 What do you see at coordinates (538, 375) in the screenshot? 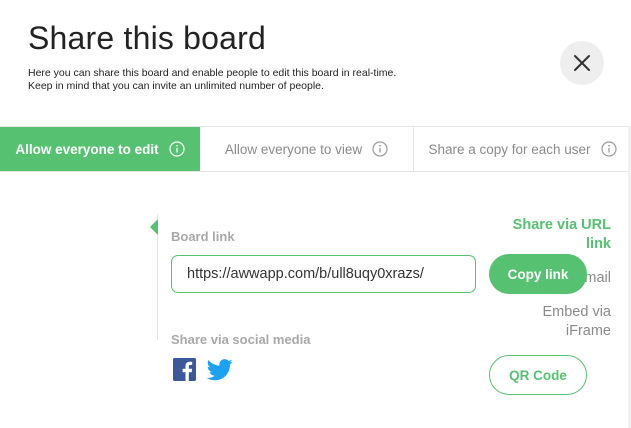
I see `qr-code-button: QR Code` at bounding box center [538, 375].